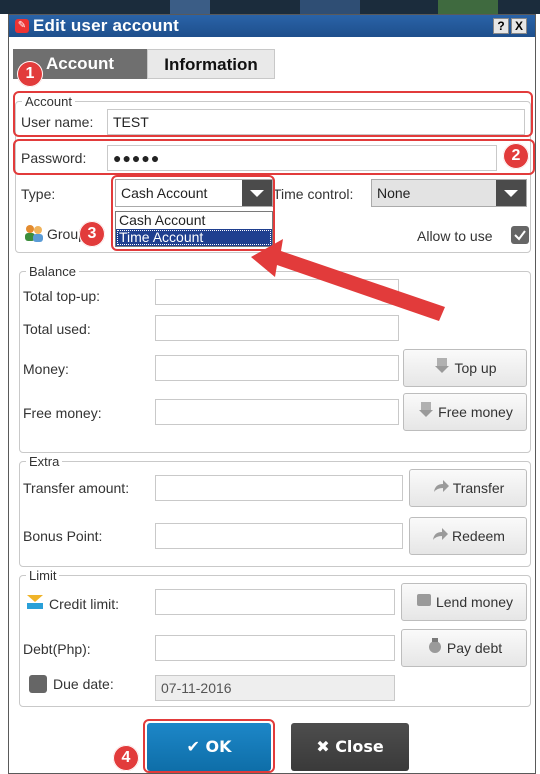 This screenshot has height=774, width=540. What do you see at coordinates (30, 74) in the screenshot?
I see `step-badge-1: 1` at bounding box center [30, 74].